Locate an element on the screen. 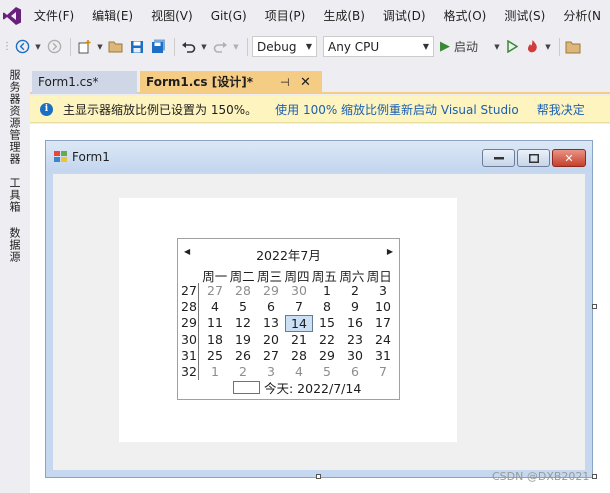 The image size is (610, 493). calendar-day: 21 is located at coordinates (299, 340).